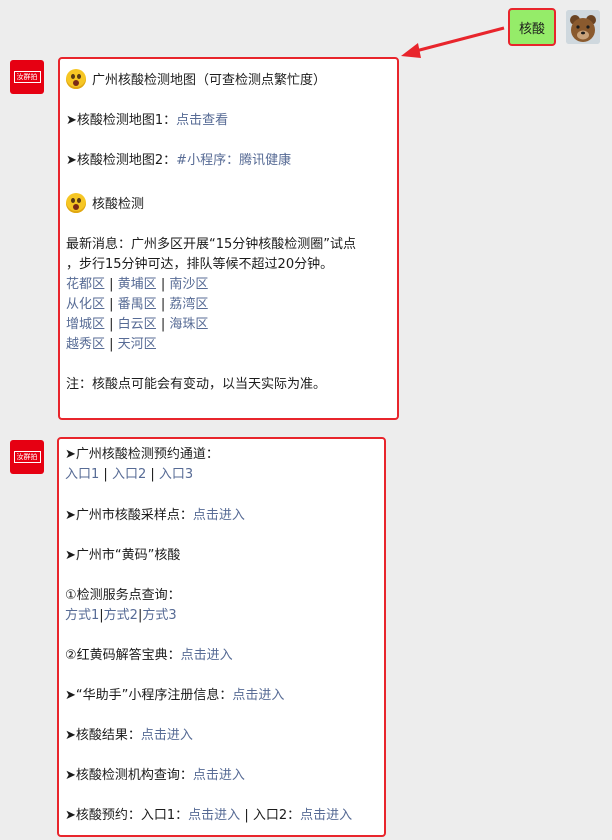 The image size is (612, 840). What do you see at coordinates (121, 160) in the screenshot?
I see `map2-label: ➤核酸检测地图2：` at bounding box center [121, 160].